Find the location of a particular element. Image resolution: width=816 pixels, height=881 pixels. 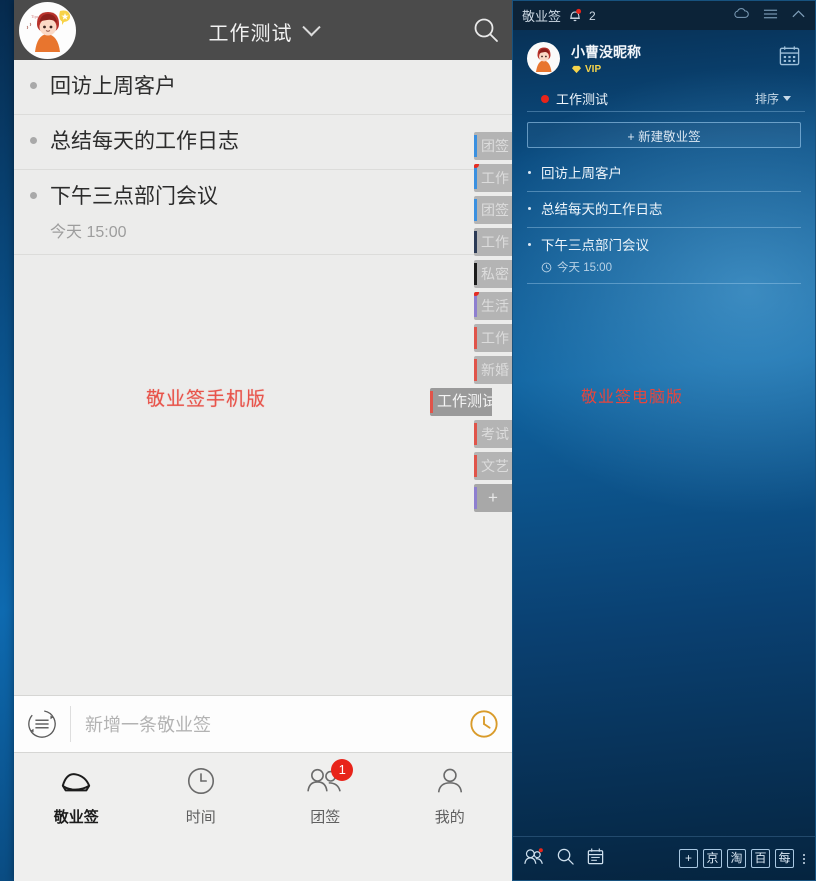

tab-shijian: 时间 is located at coordinates (201, 796).